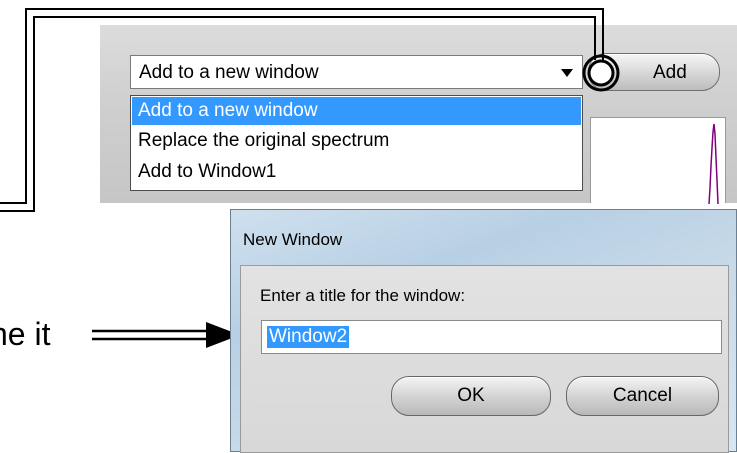 This screenshot has height=453, width=737. What do you see at coordinates (308, 337) in the screenshot?
I see `window-title-input-value: Window2` at bounding box center [308, 337].